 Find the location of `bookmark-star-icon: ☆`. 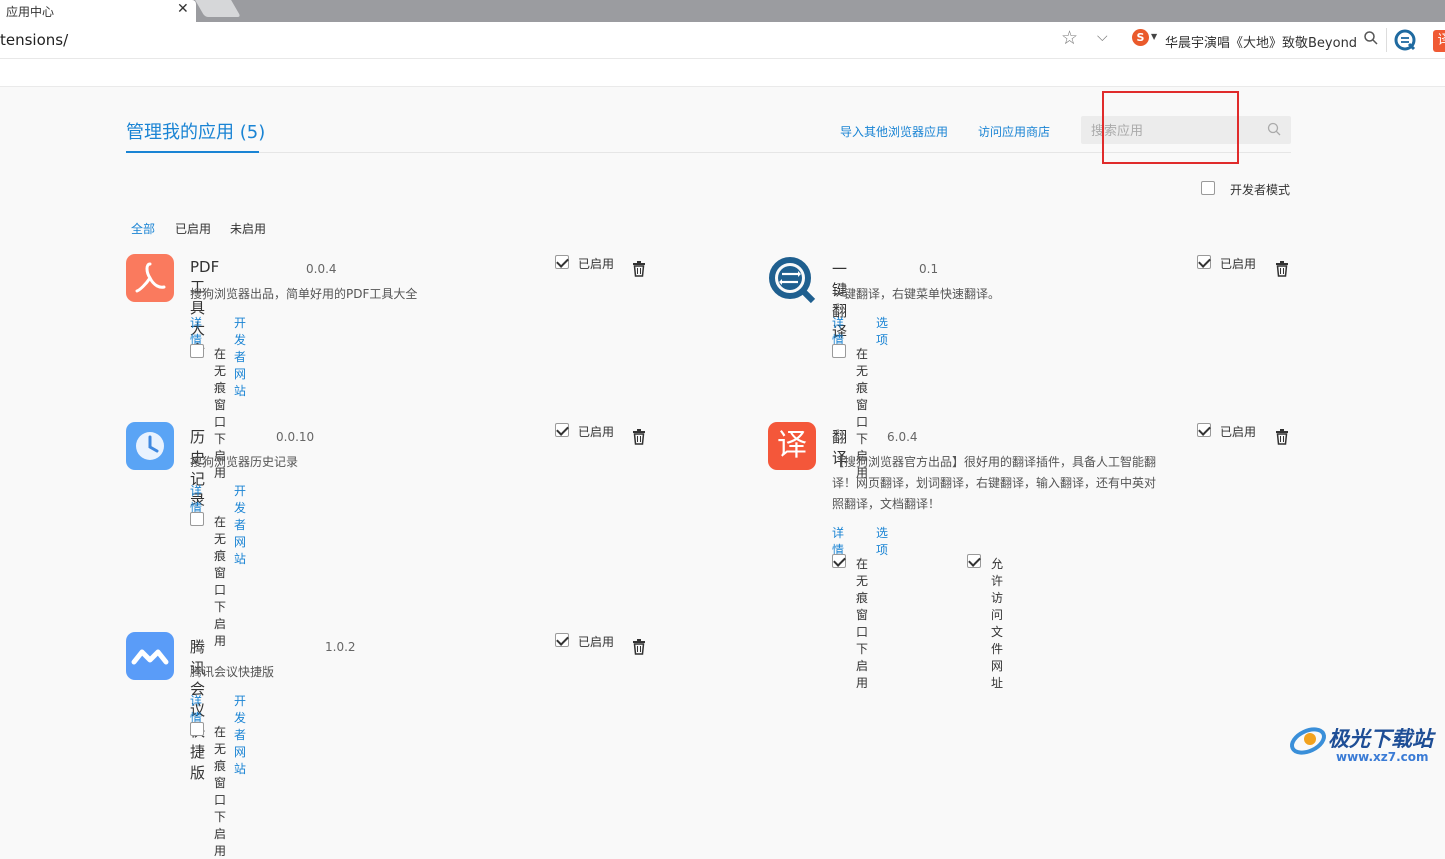

bookmark-star-icon: ☆ is located at coordinates (1069, 38).